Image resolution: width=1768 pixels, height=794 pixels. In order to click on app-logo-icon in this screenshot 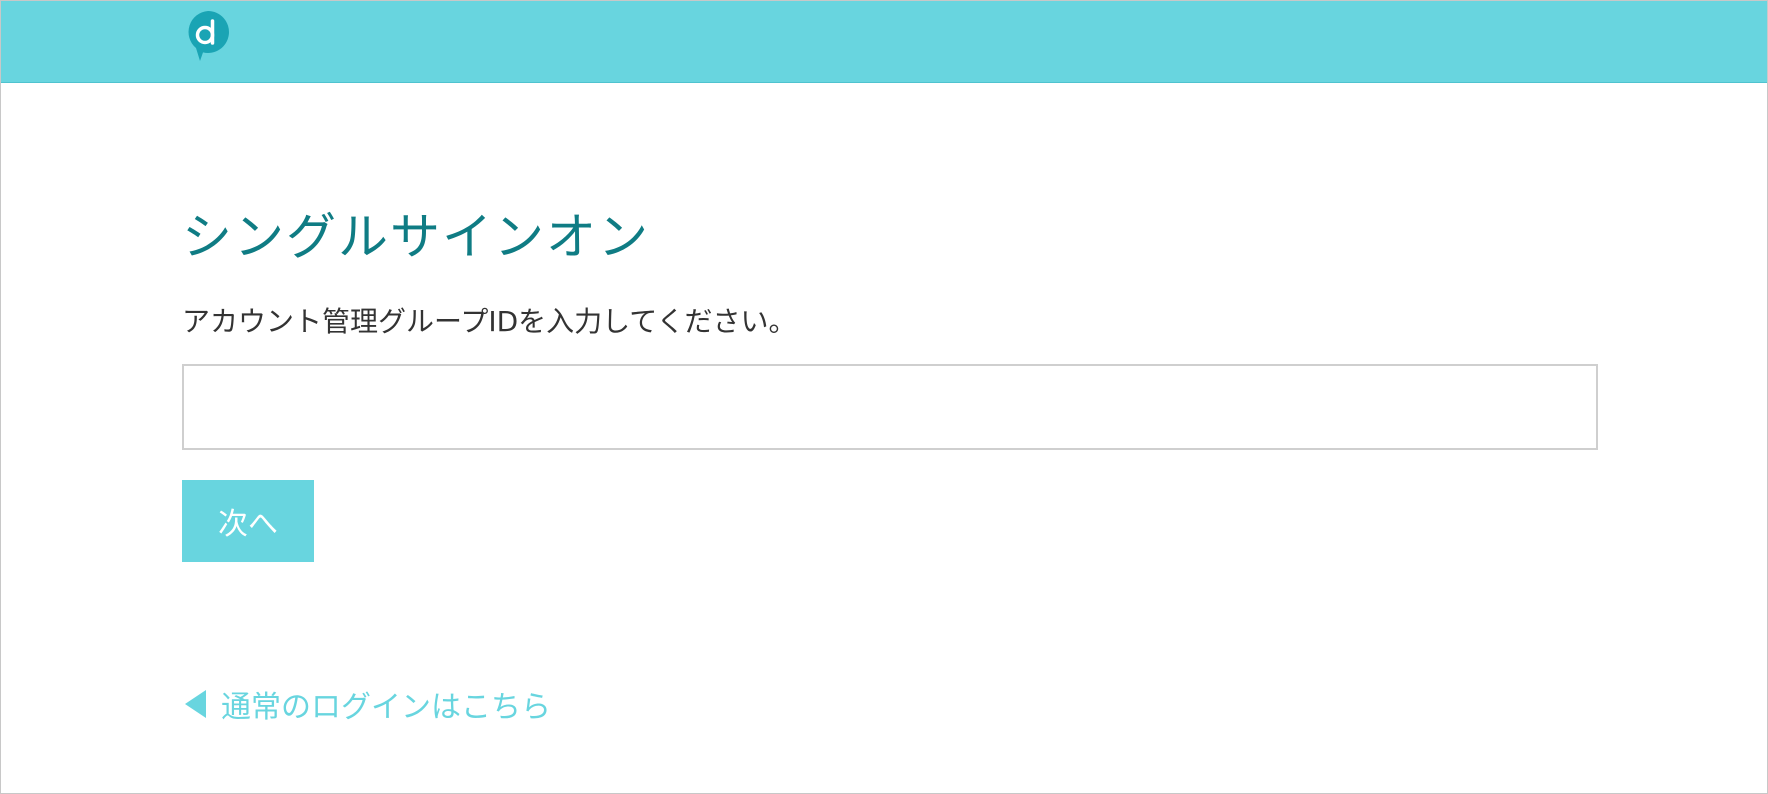, I will do `click(208, 36)`.